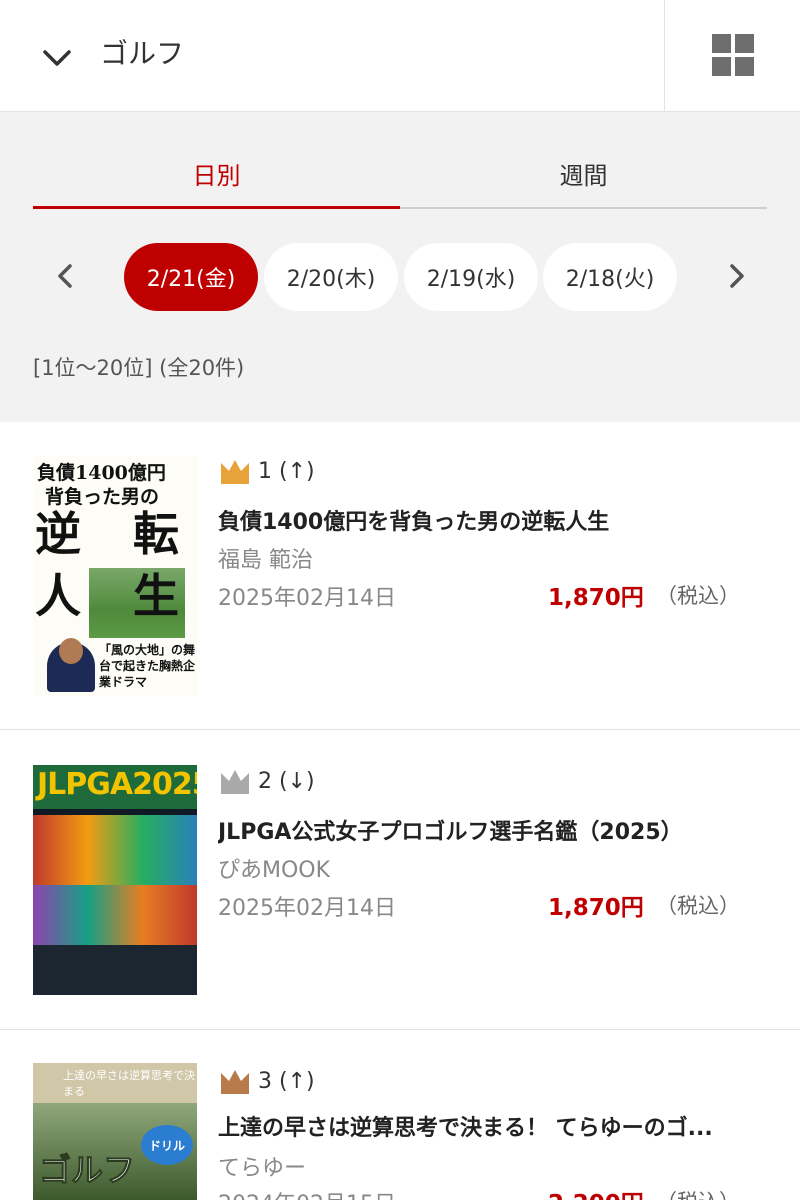  I want to click on date-pill-0218: 2/18(火), so click(610, 277).